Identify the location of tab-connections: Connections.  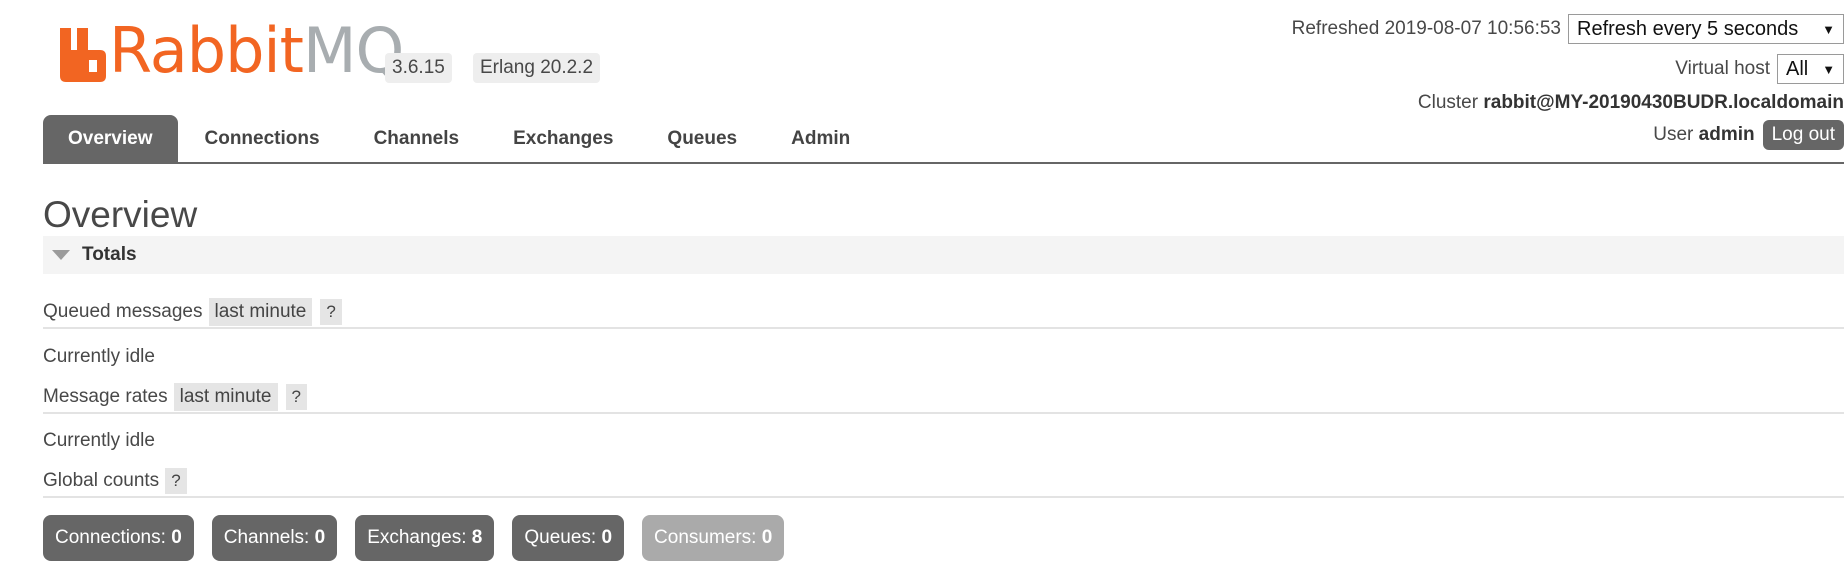
(262, 138).